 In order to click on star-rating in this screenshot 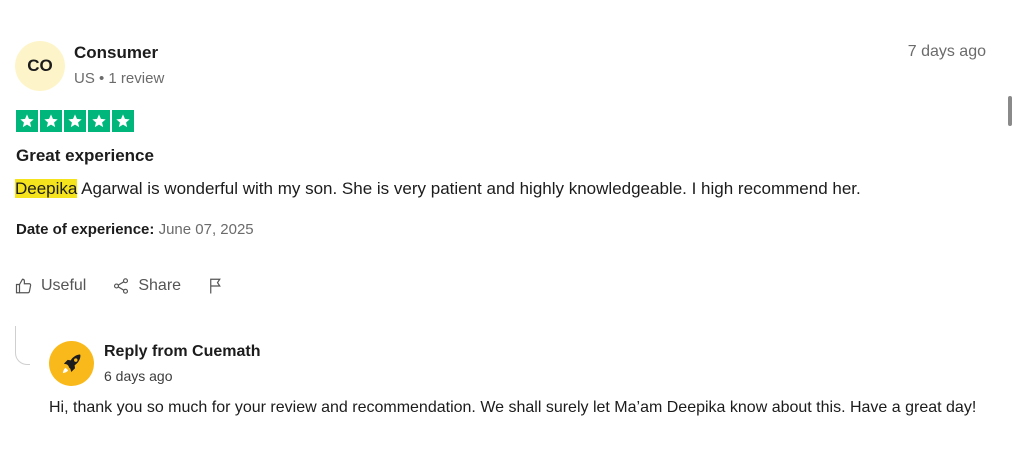, I will do `click(75, 121)`.